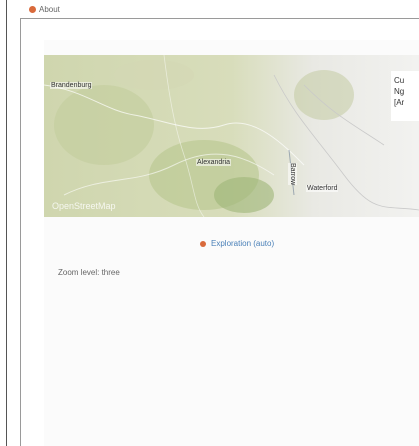  I want to click on map-label-brandenburg: Brandenburg, so click(71, 85).